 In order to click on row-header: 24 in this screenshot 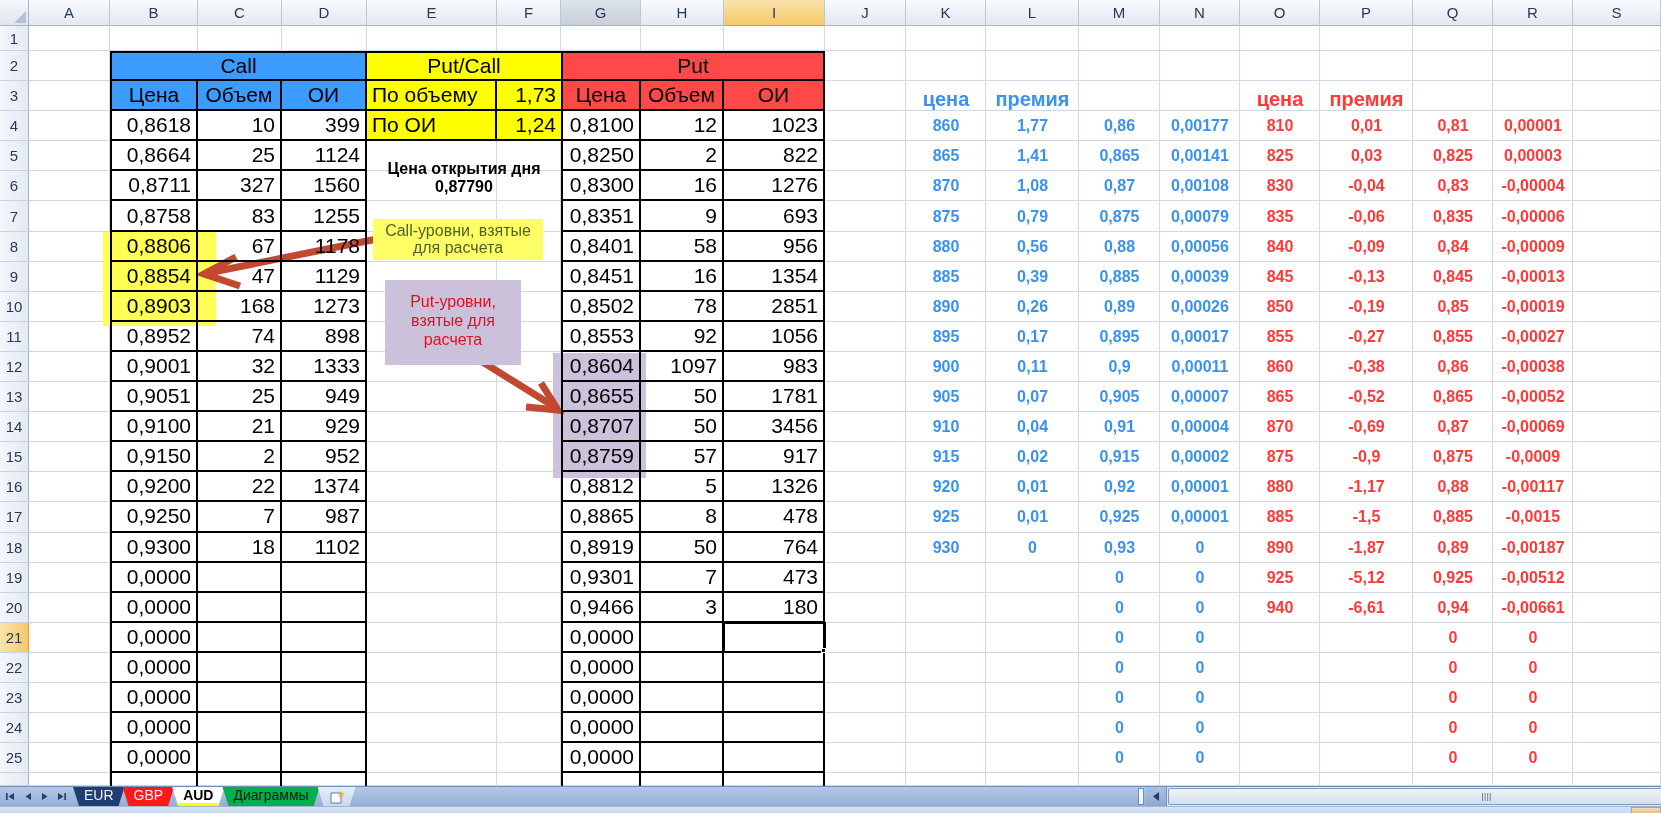, I will do `click(14, 728)`.